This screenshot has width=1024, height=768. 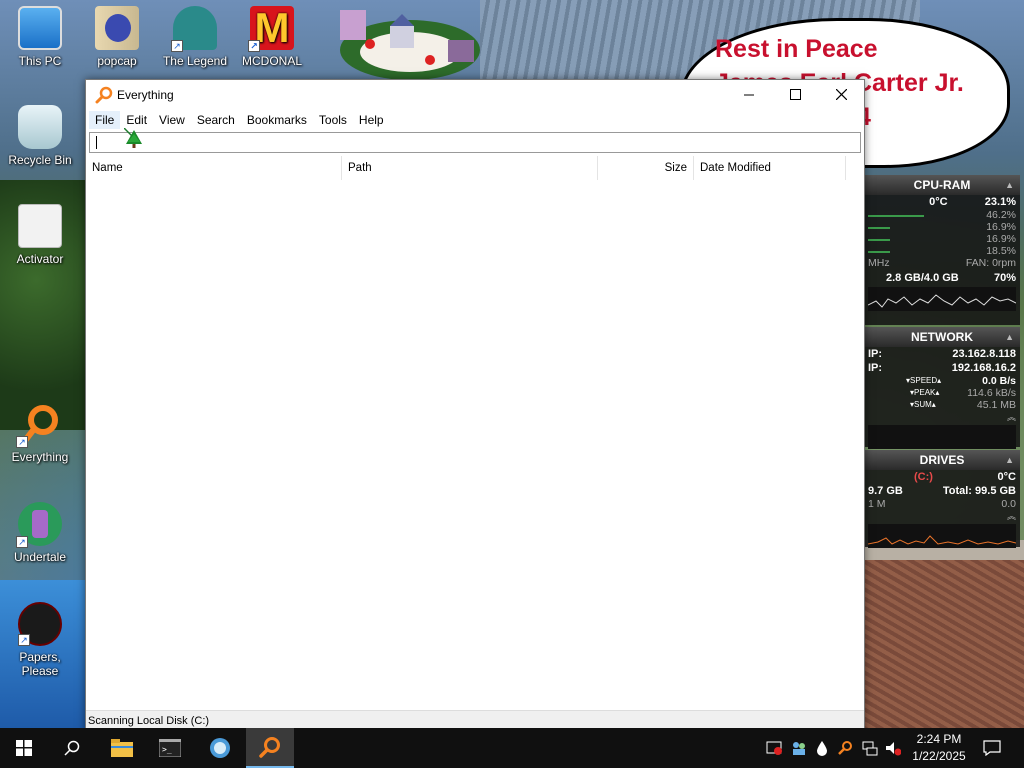 I want to click on folder-icon, so click(x=122, y=748).